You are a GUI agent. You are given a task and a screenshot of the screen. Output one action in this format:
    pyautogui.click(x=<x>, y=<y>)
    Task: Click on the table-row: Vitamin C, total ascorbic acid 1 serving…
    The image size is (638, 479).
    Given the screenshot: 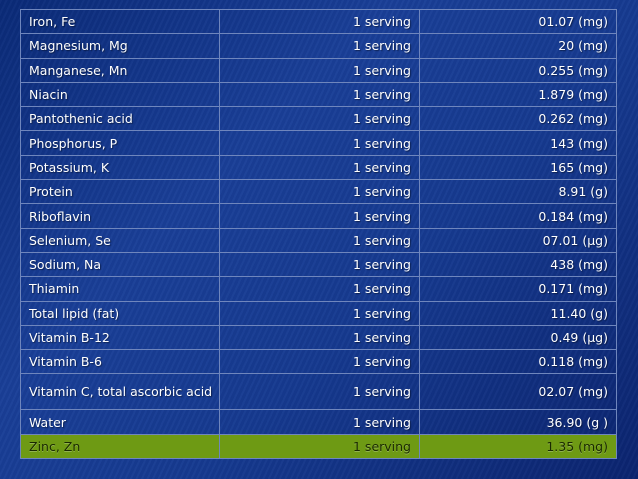 What is the action you would take?
    pyautogui.click(x=318, y=392)
    